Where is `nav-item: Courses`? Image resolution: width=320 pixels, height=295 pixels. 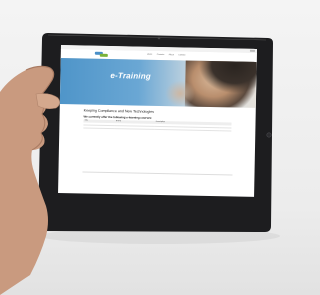 nav-item: Courses is located at coordinates (160, 55).